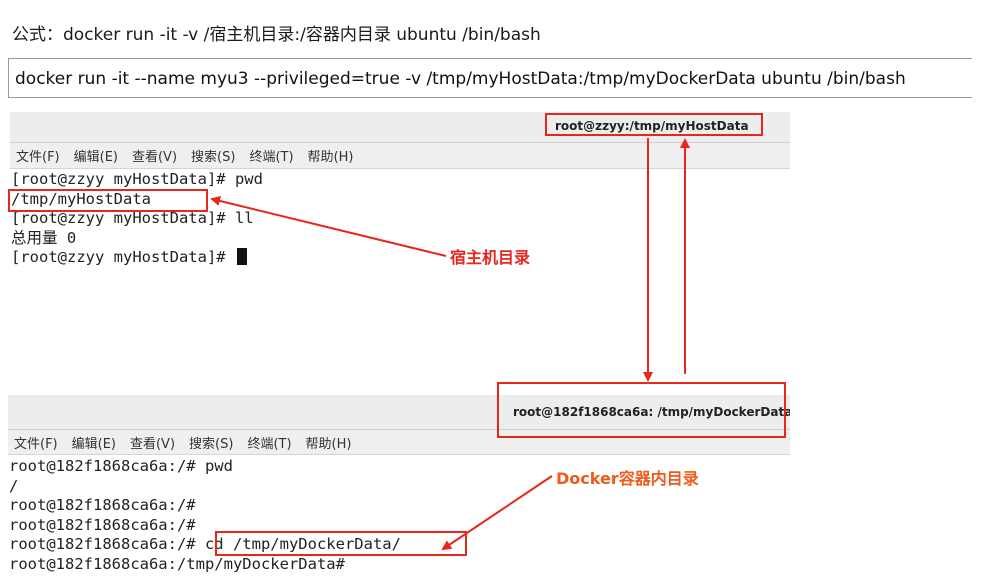 Image resolution: width=985 pixels, height=585 pixels. What do you see at coordinates (400, 156) in the screenshot?
I see `host-terminal-menubar: 文件(F) 编辑(E) 查看(V) 搜索(S) 终端(T) 帮助(H)` at bounding box center [400, 156].